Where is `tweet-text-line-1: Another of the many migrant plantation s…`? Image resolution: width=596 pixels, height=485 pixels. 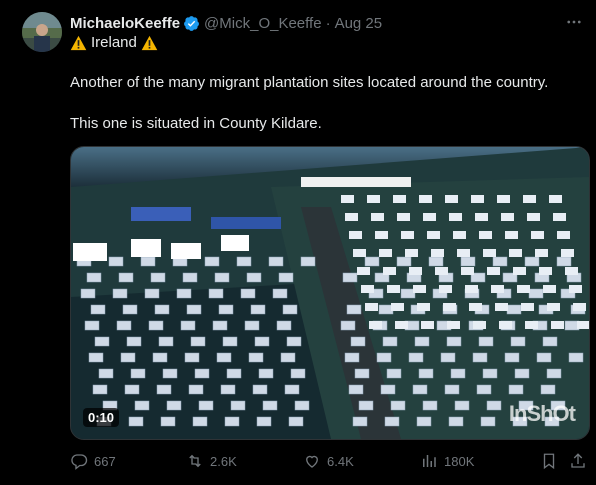
tweet-text-line-1: Another of the many migrant plantation s… is located at coordinates (309, 82).